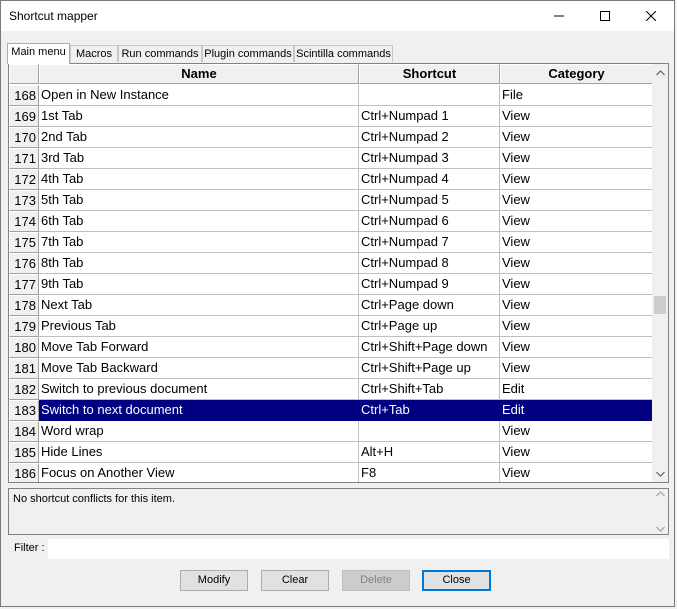 This screenshot has height=609, width=677. What do you see at coordinates (199, 158) in the screenshot?
I see `command-name-cell: 3rd Tab` at bounding box center [199, 158].